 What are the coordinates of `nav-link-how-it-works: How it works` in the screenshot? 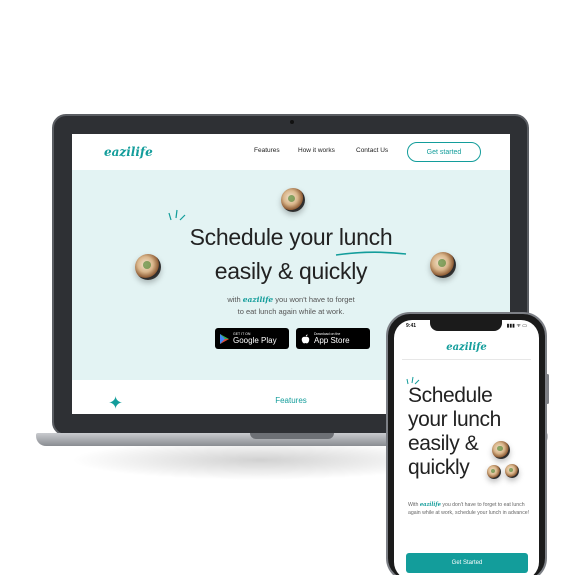 It's located at (316, 150).